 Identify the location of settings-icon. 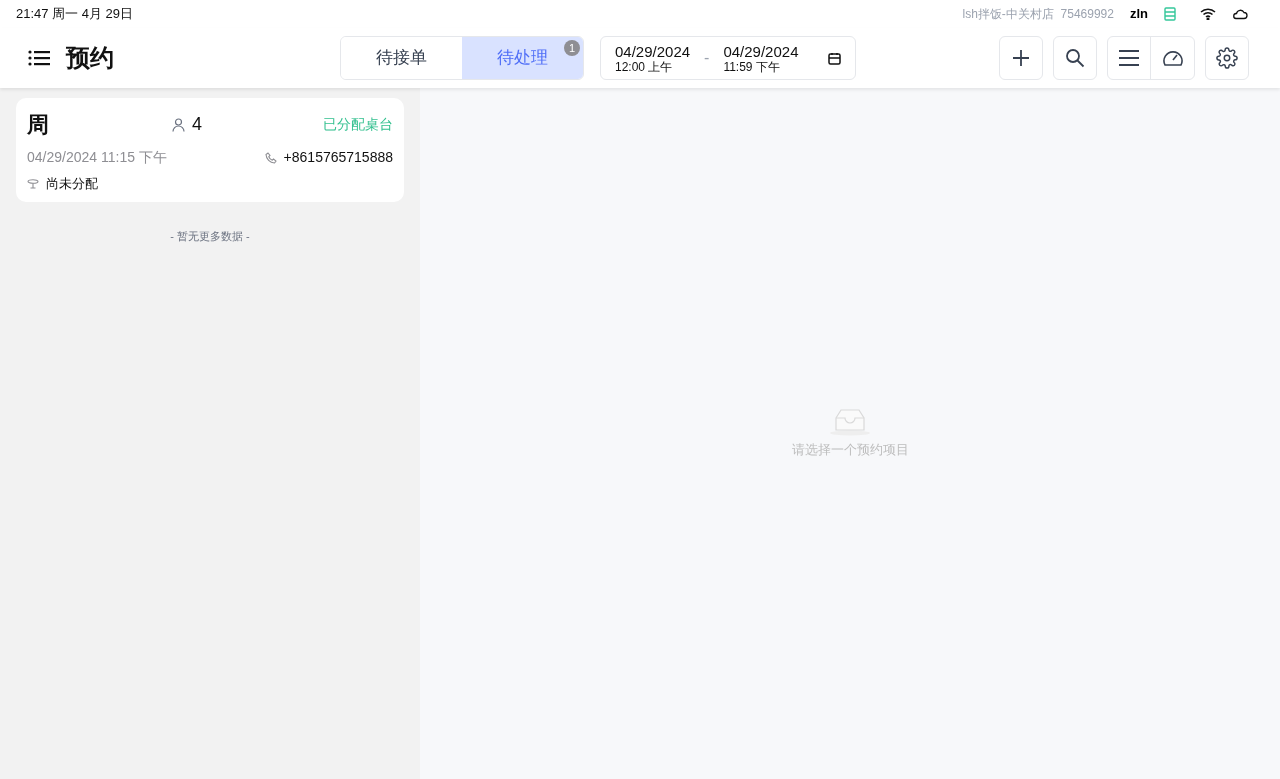
(1227, 58).